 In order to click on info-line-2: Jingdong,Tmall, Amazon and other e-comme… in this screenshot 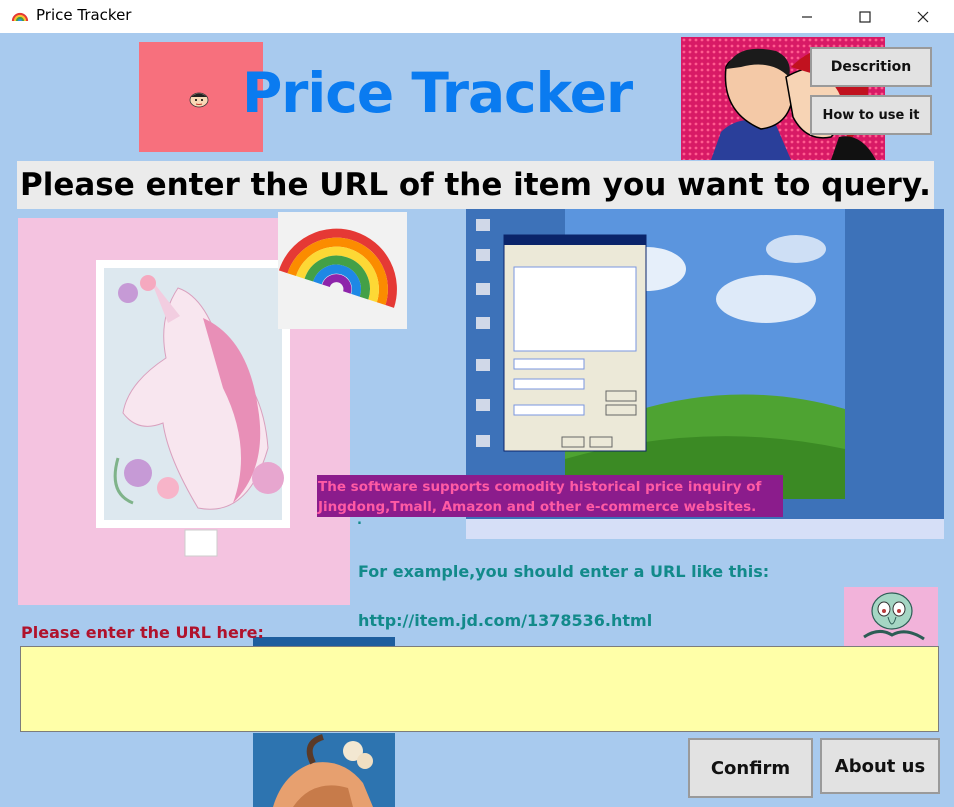, I will do `click(537, 507)`.